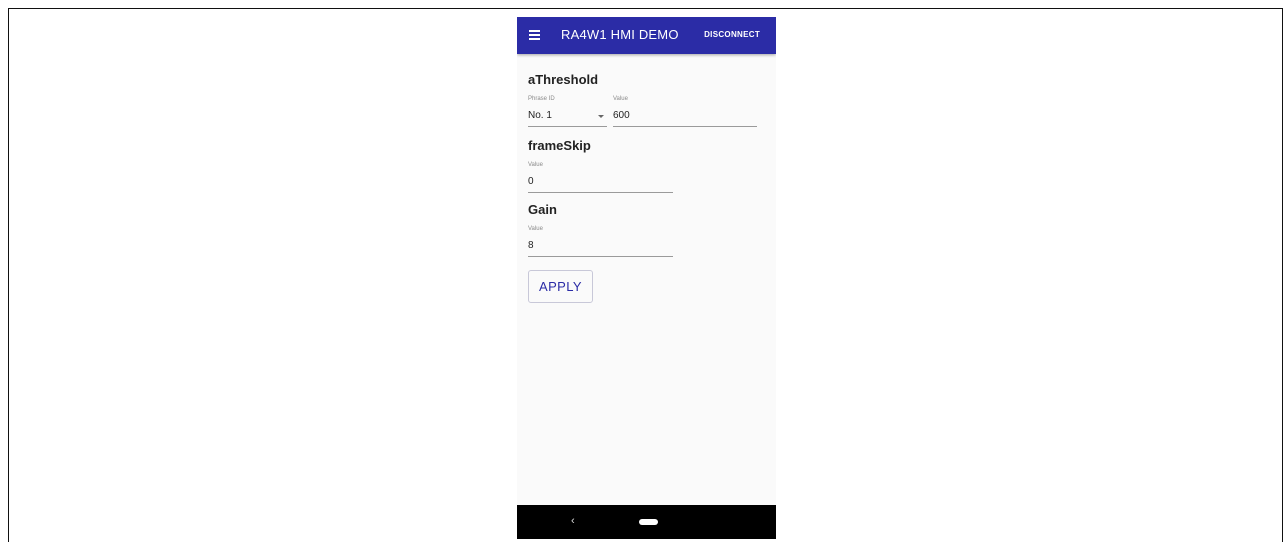 The height and width of the screenshot is (542, 1287). What do you see at coordinates (531, 245) in the screenshot?
I see `gain-value-input: 8` at bounding box center [531, 245].